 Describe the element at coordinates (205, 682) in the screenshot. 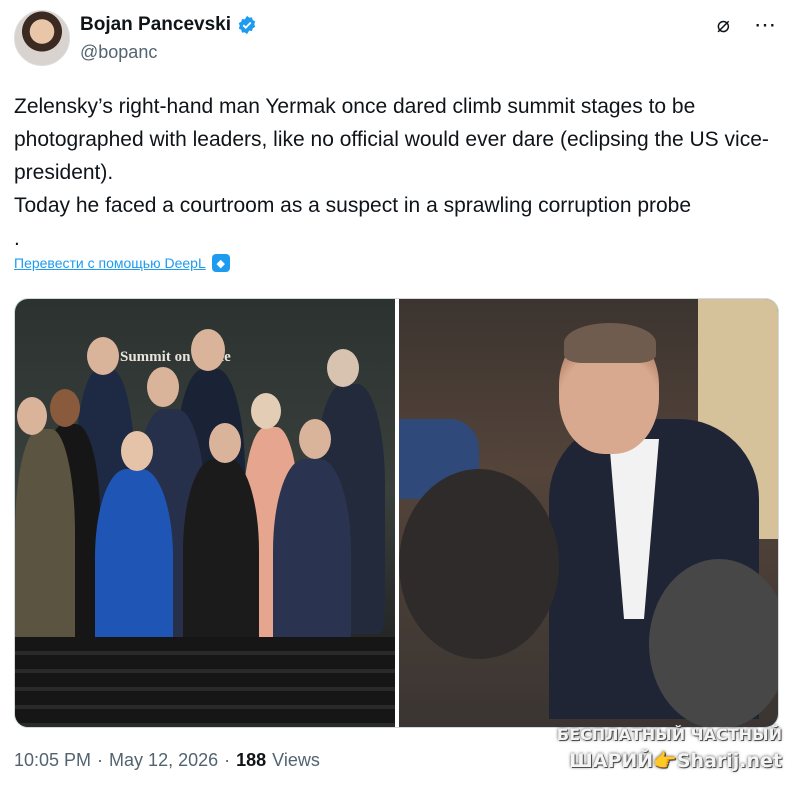

I see `stage-steps` at that location.